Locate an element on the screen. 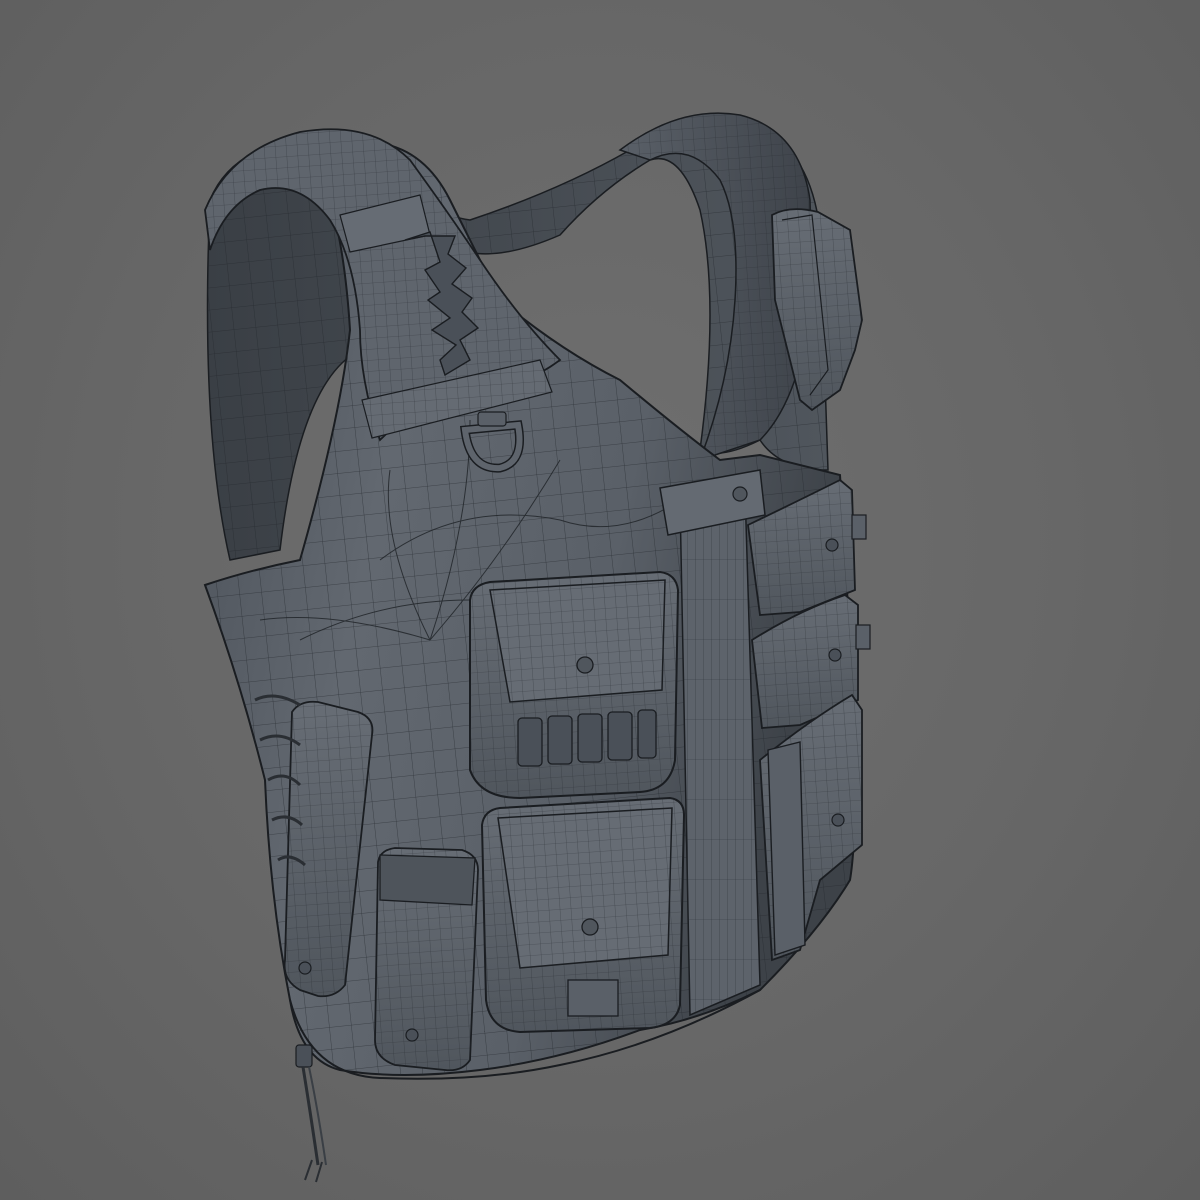 Image resolution: width=1200 pixels, height=1200 pixels. front-zipper-seam is located at coordinates (720, 753).